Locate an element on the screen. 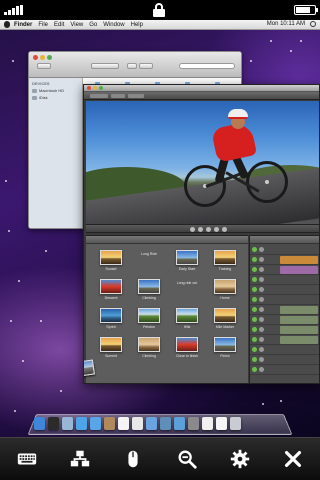 Image resolution: width=320 pixels, height=480 pixels. apple-menu-icon is located at coordinates (7, 24).